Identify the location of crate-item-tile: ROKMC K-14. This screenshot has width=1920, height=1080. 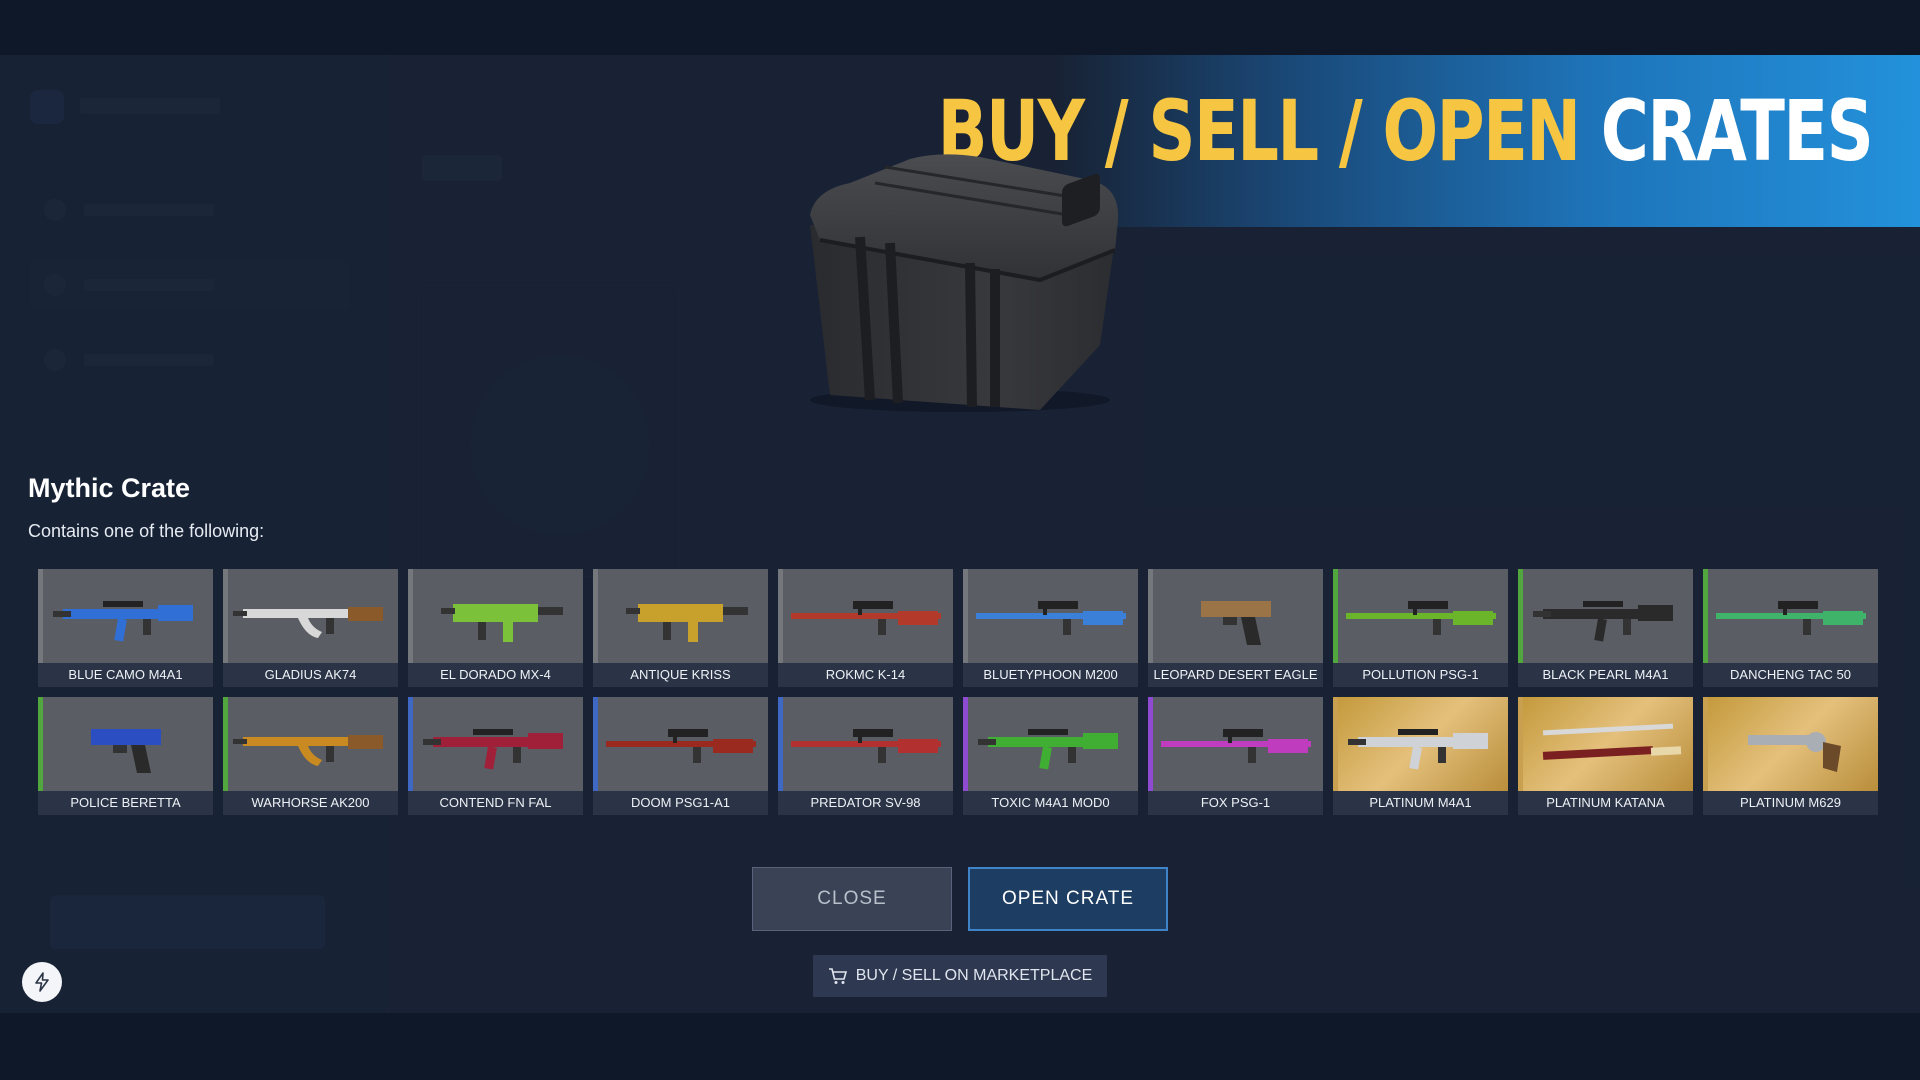
(865, 628).